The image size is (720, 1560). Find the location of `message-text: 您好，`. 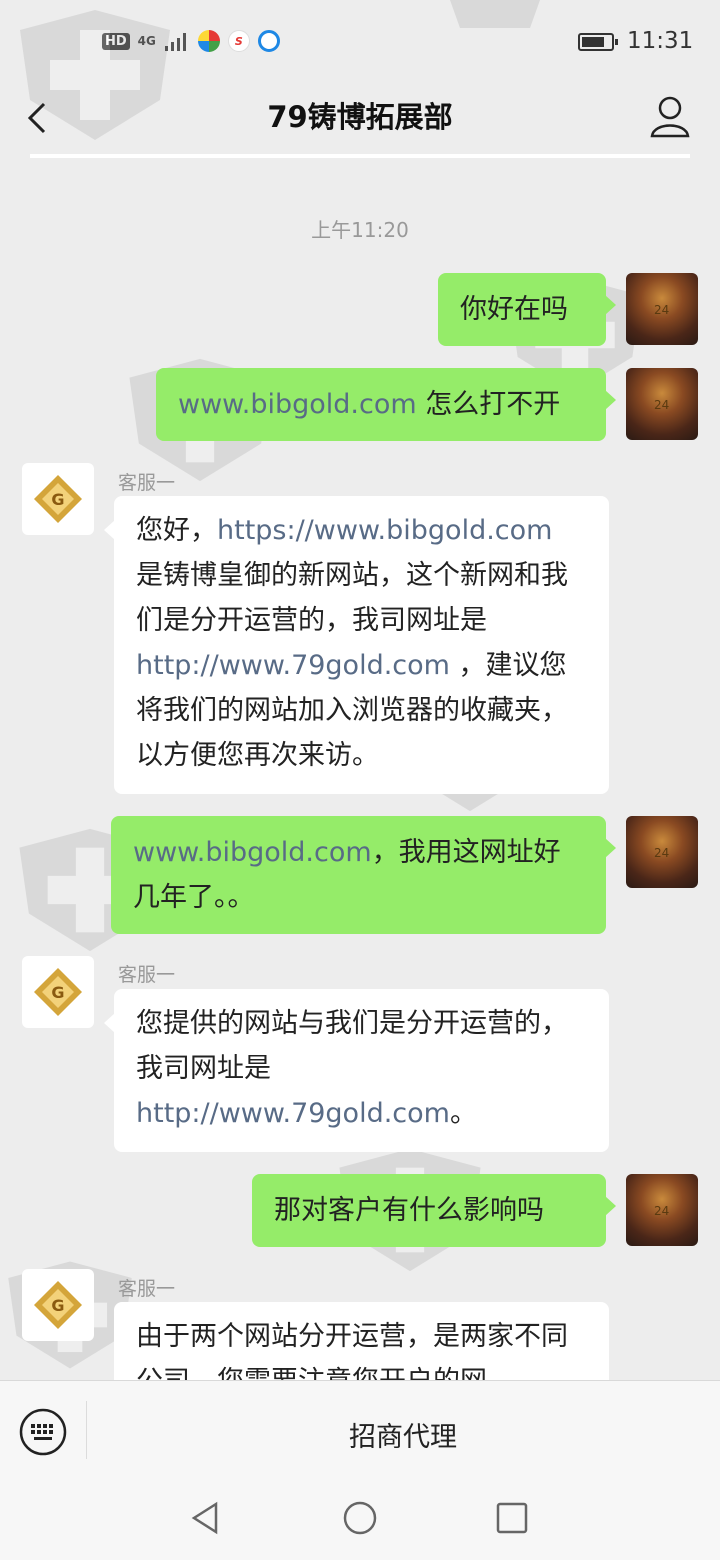

message-text: 您好， is located at coordinates (176, 530).